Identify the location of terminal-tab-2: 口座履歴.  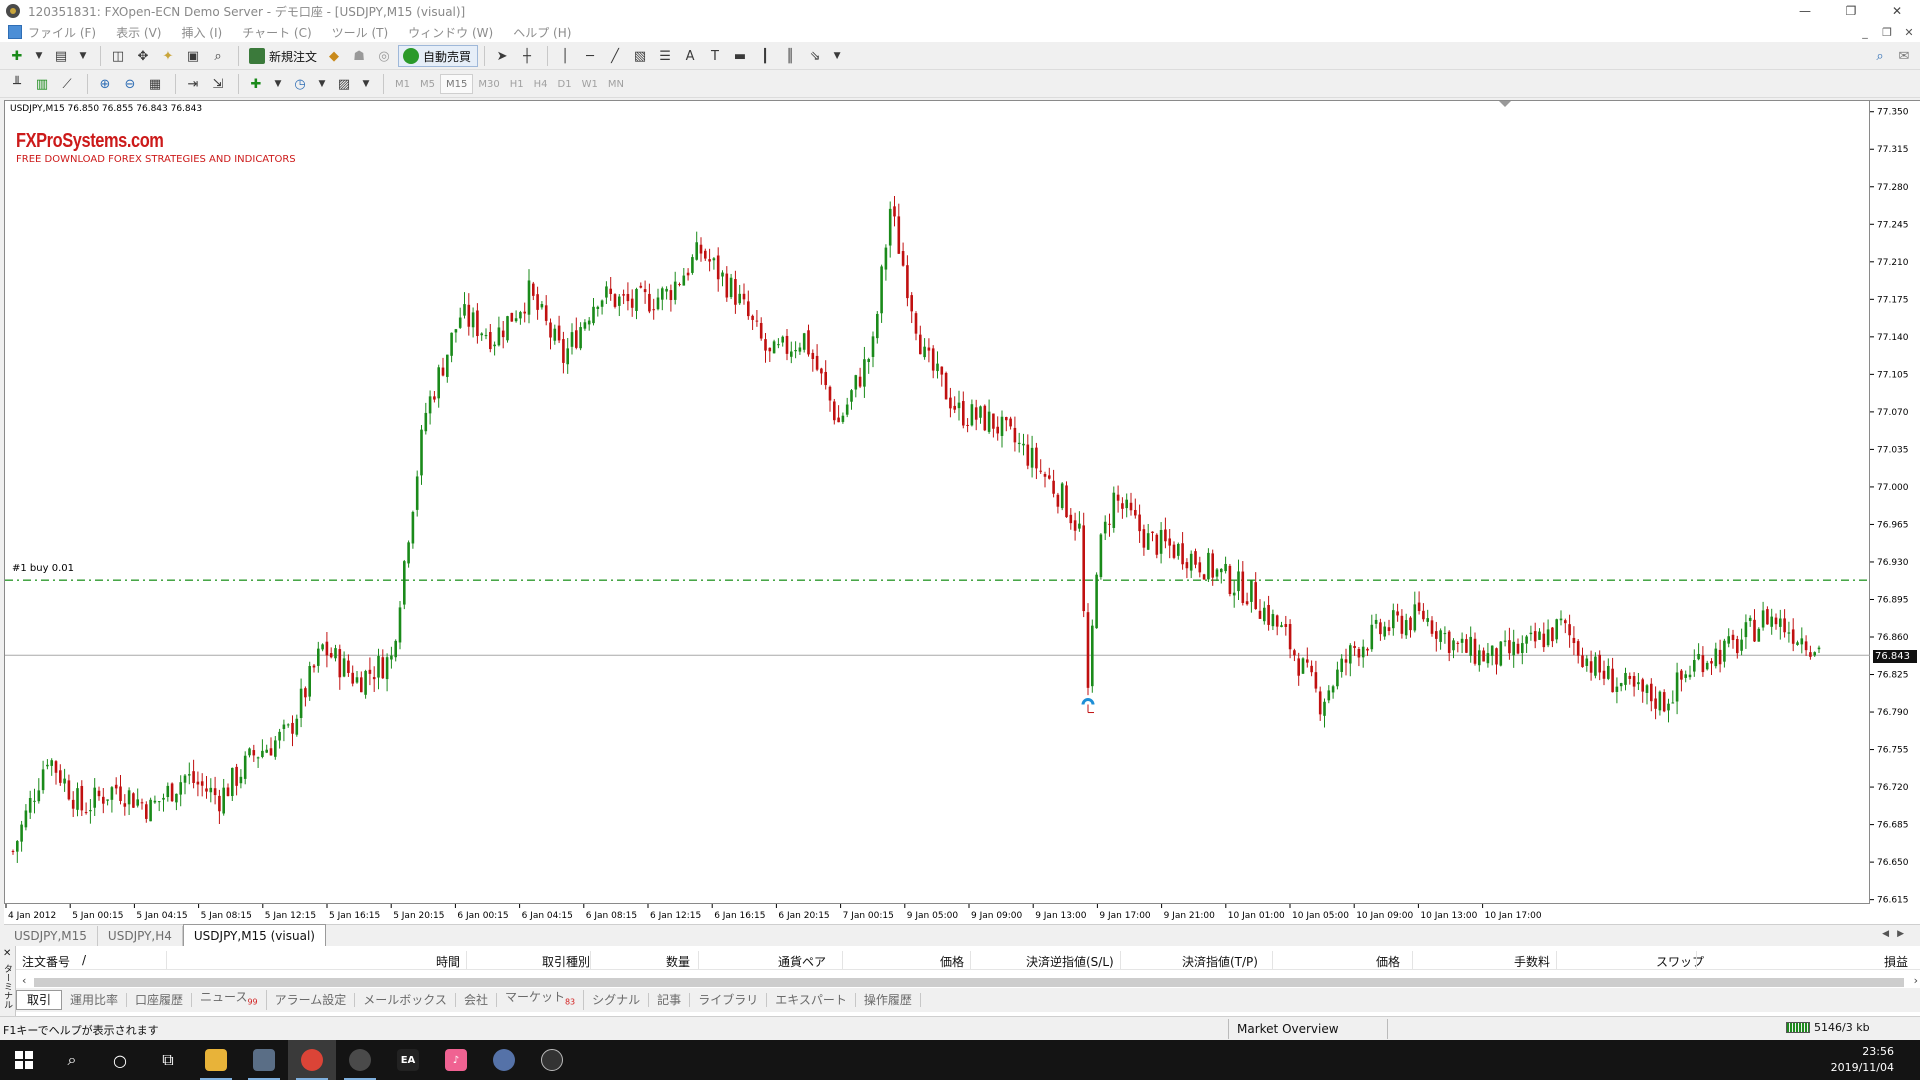
(160, 1000).